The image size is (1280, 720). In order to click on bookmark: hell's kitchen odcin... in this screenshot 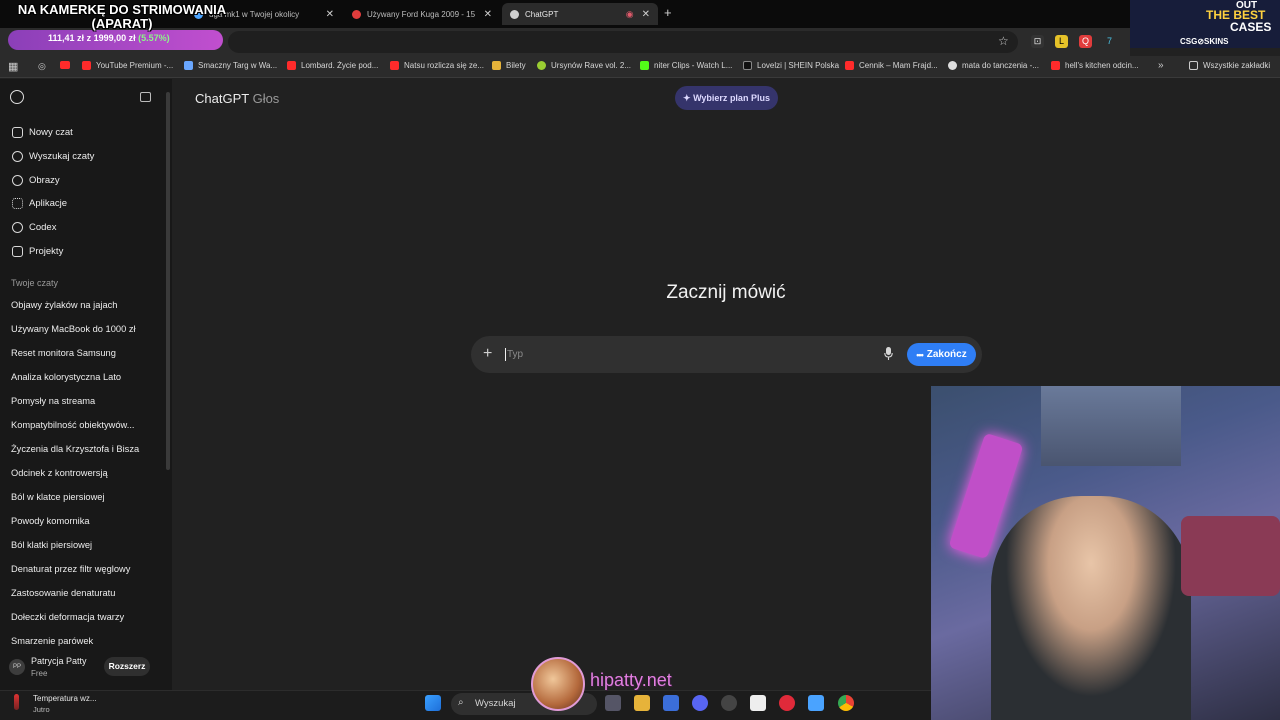, I will do `click(1095, 65)`.